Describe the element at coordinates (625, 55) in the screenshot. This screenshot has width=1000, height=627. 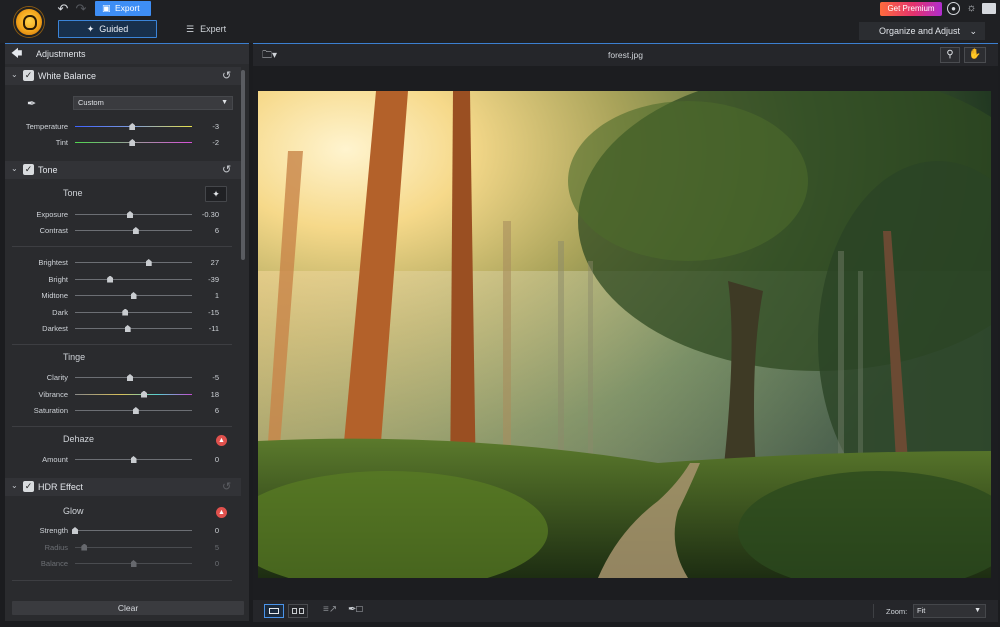
I see `viewer-toolbar: 🗀▾ forest.jpg ⚲ ✋` at that location.